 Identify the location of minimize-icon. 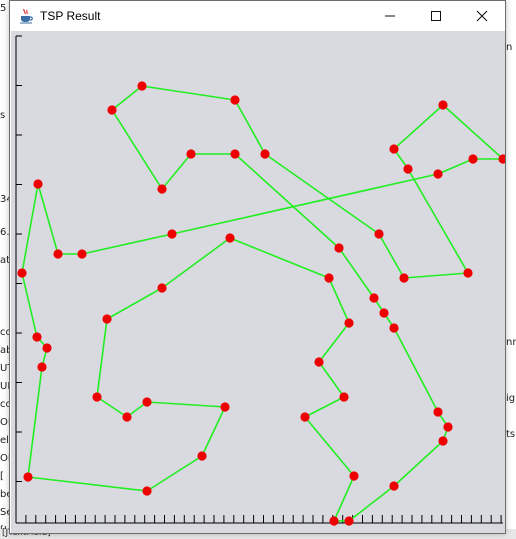
(390, 16).